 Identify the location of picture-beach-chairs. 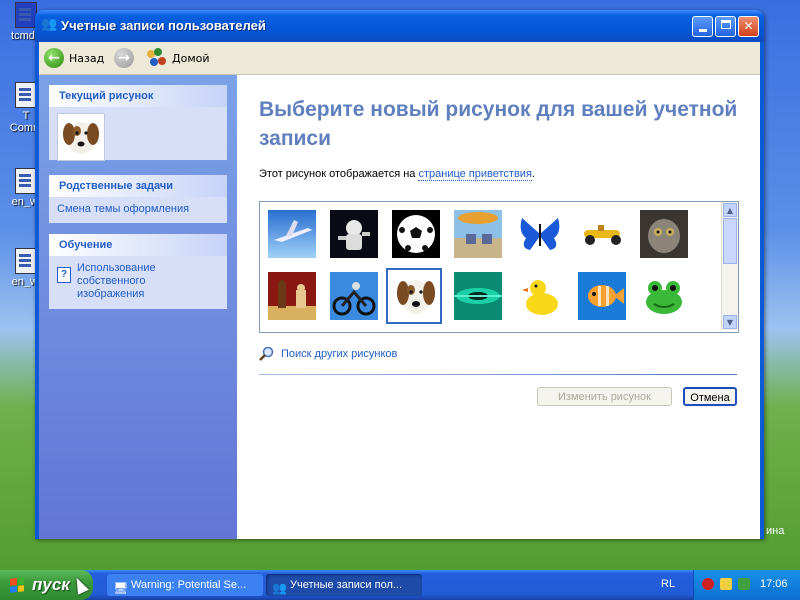
(478, 234).